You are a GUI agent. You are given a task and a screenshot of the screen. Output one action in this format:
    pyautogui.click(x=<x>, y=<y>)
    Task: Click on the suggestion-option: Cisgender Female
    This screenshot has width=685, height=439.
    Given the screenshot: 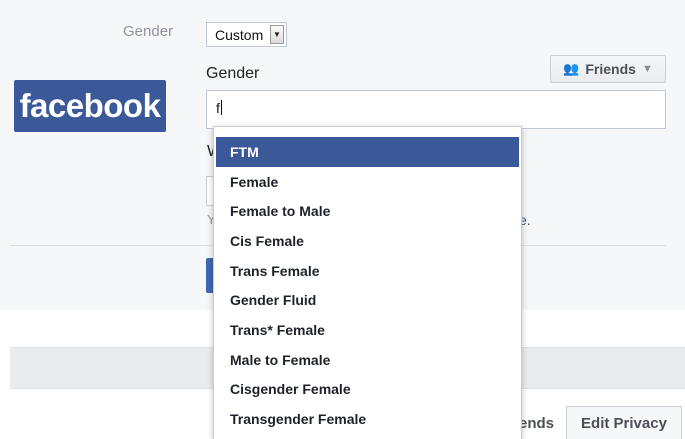 What is the action you would take?
    pyautogui.click(x=367, y=390)
    